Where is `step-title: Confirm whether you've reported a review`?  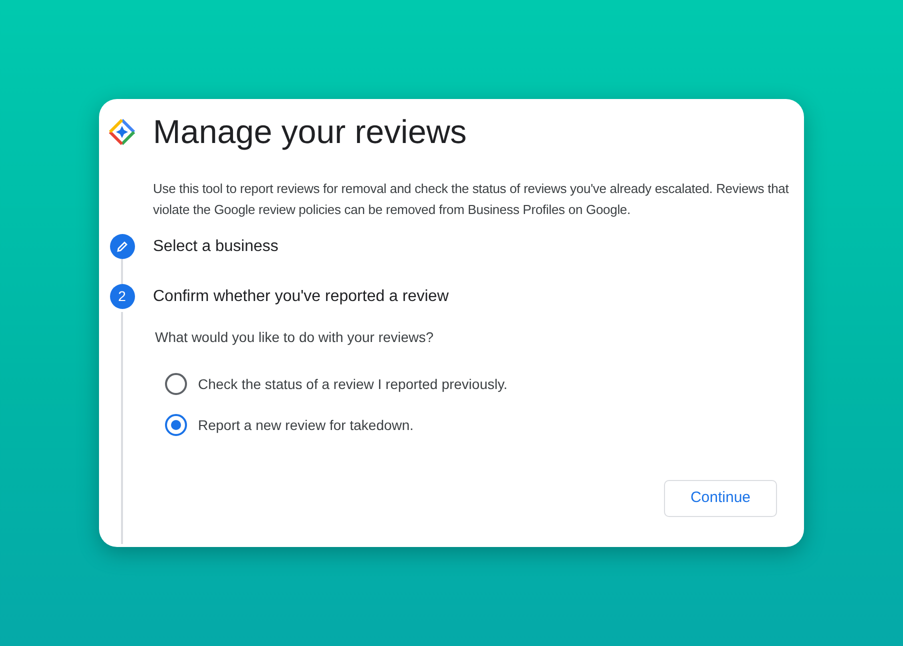 step-title: Confirm whether you've reported a review is located at coordinates (301, 297).